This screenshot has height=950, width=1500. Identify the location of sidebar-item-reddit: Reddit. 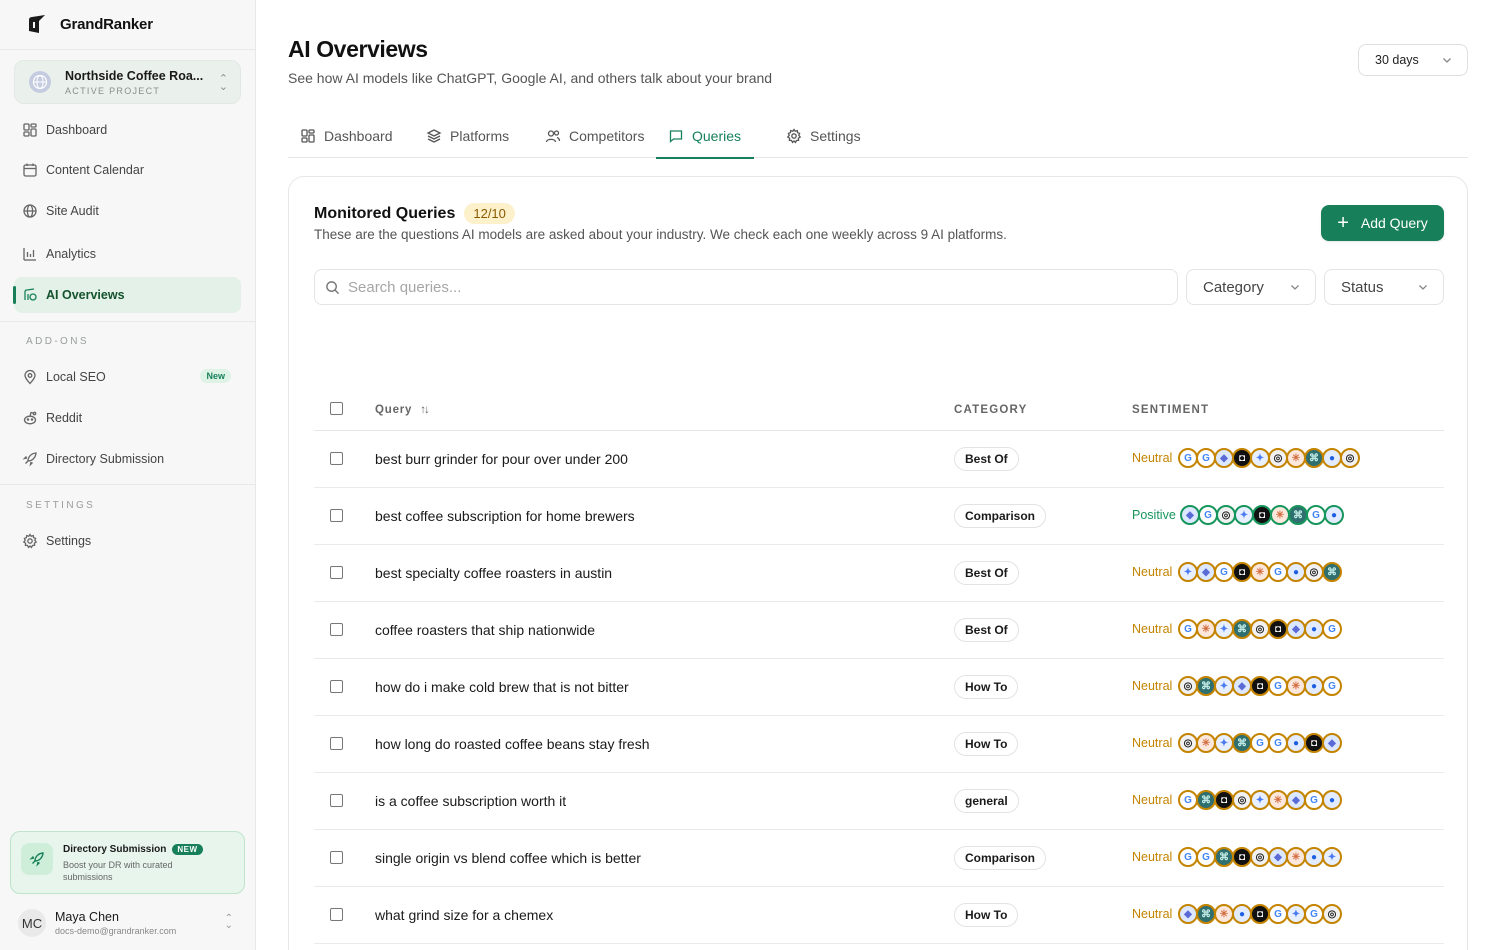
(127, 418).